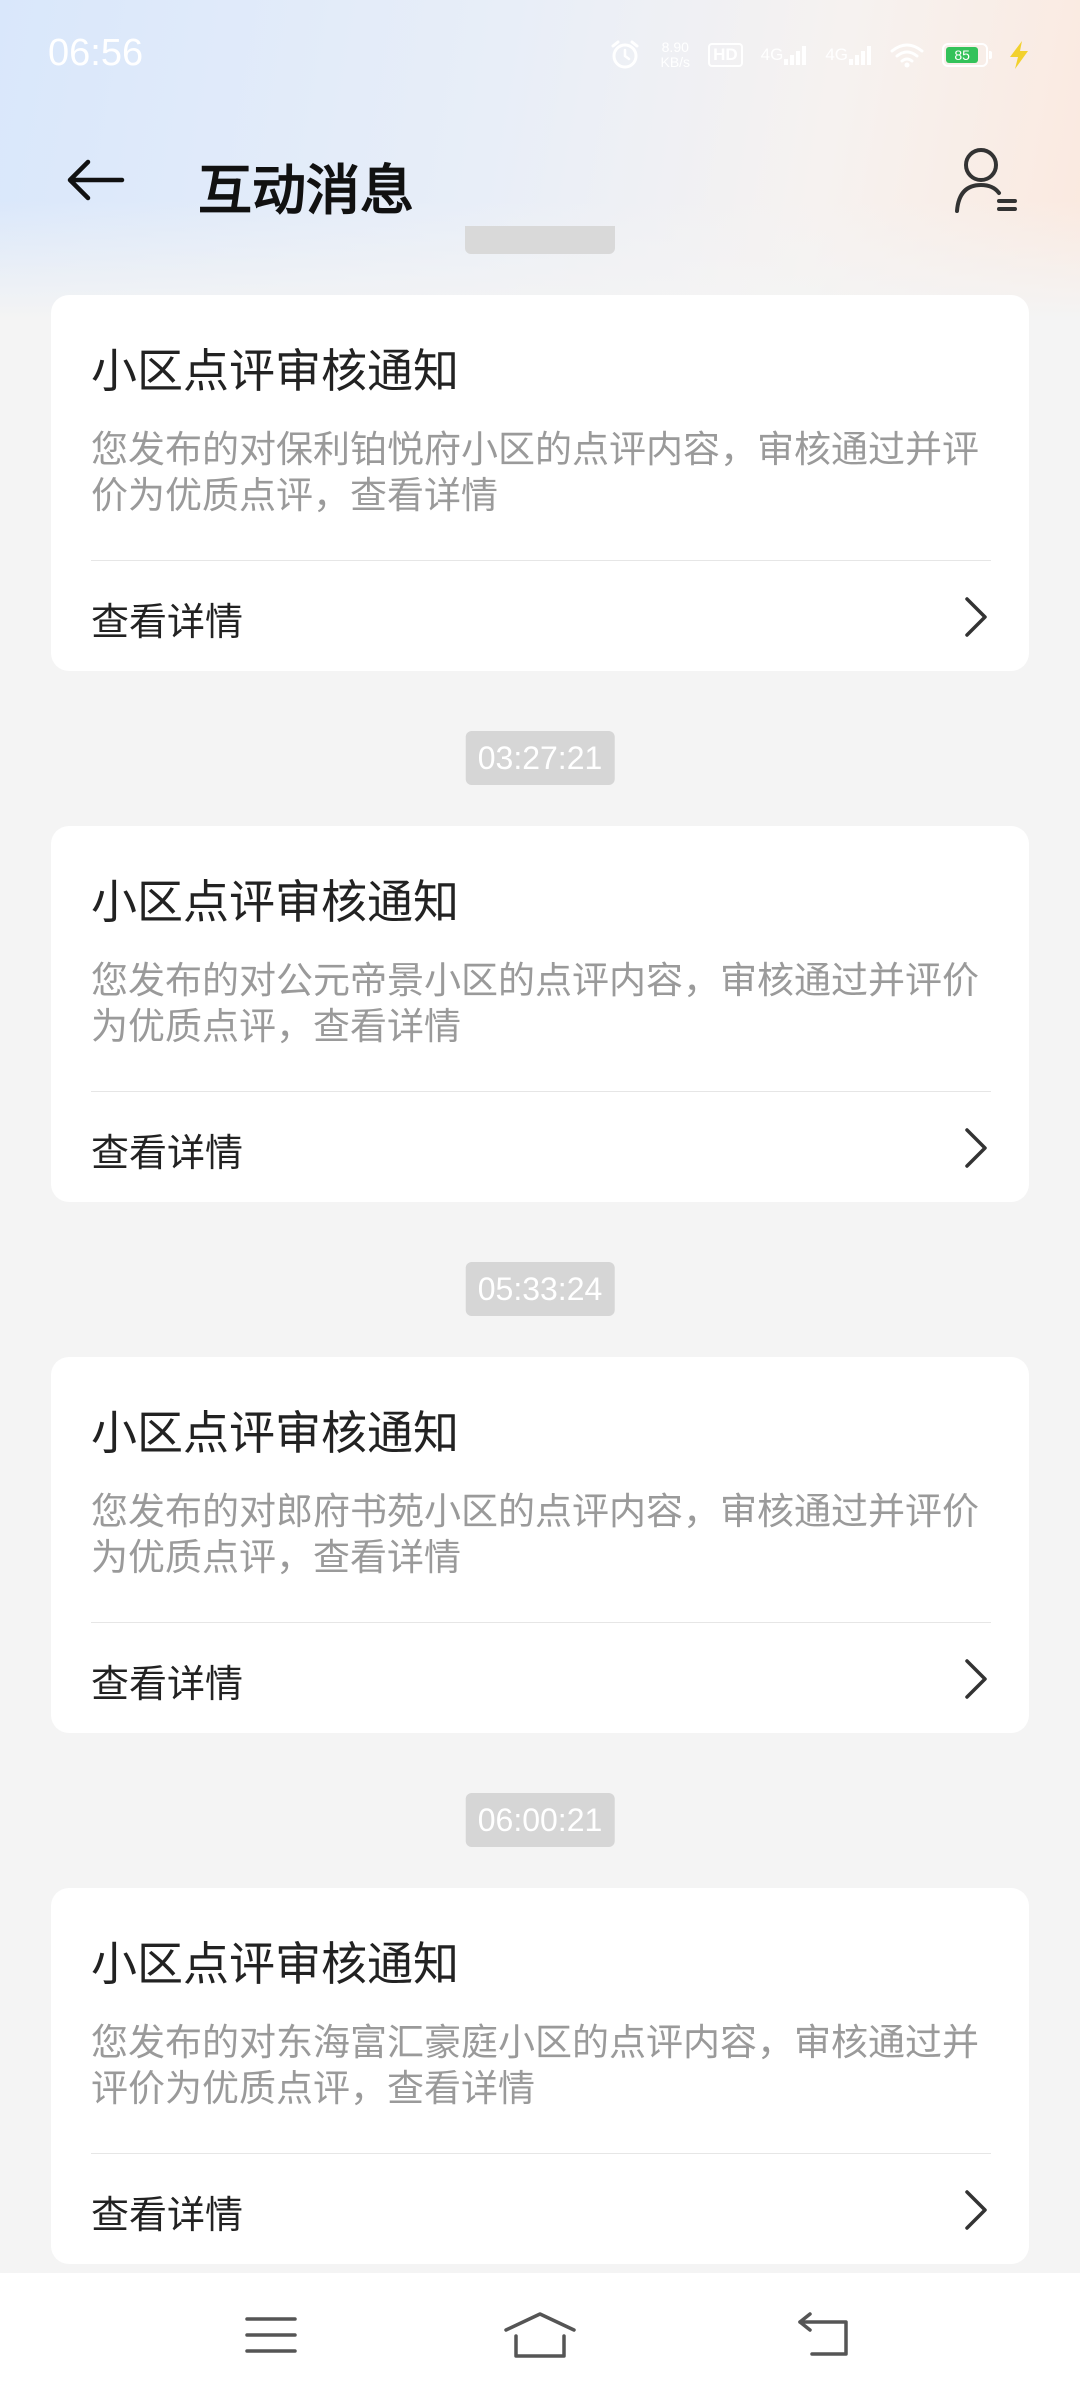 The width and height of the screenshot is (1080, 2400). I want to click on hd-icon: HD, so click(725, 55).